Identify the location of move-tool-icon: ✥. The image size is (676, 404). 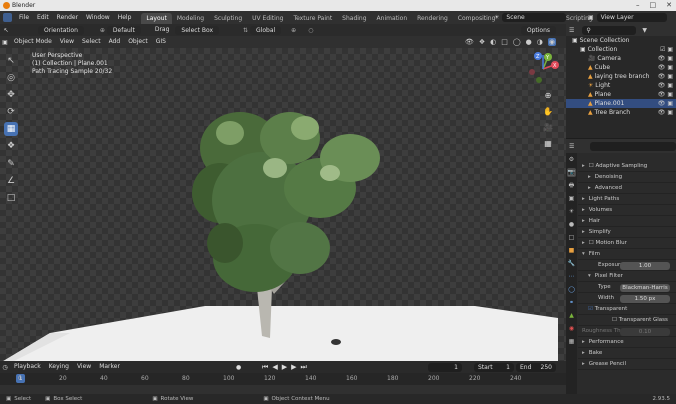
(11, 95).